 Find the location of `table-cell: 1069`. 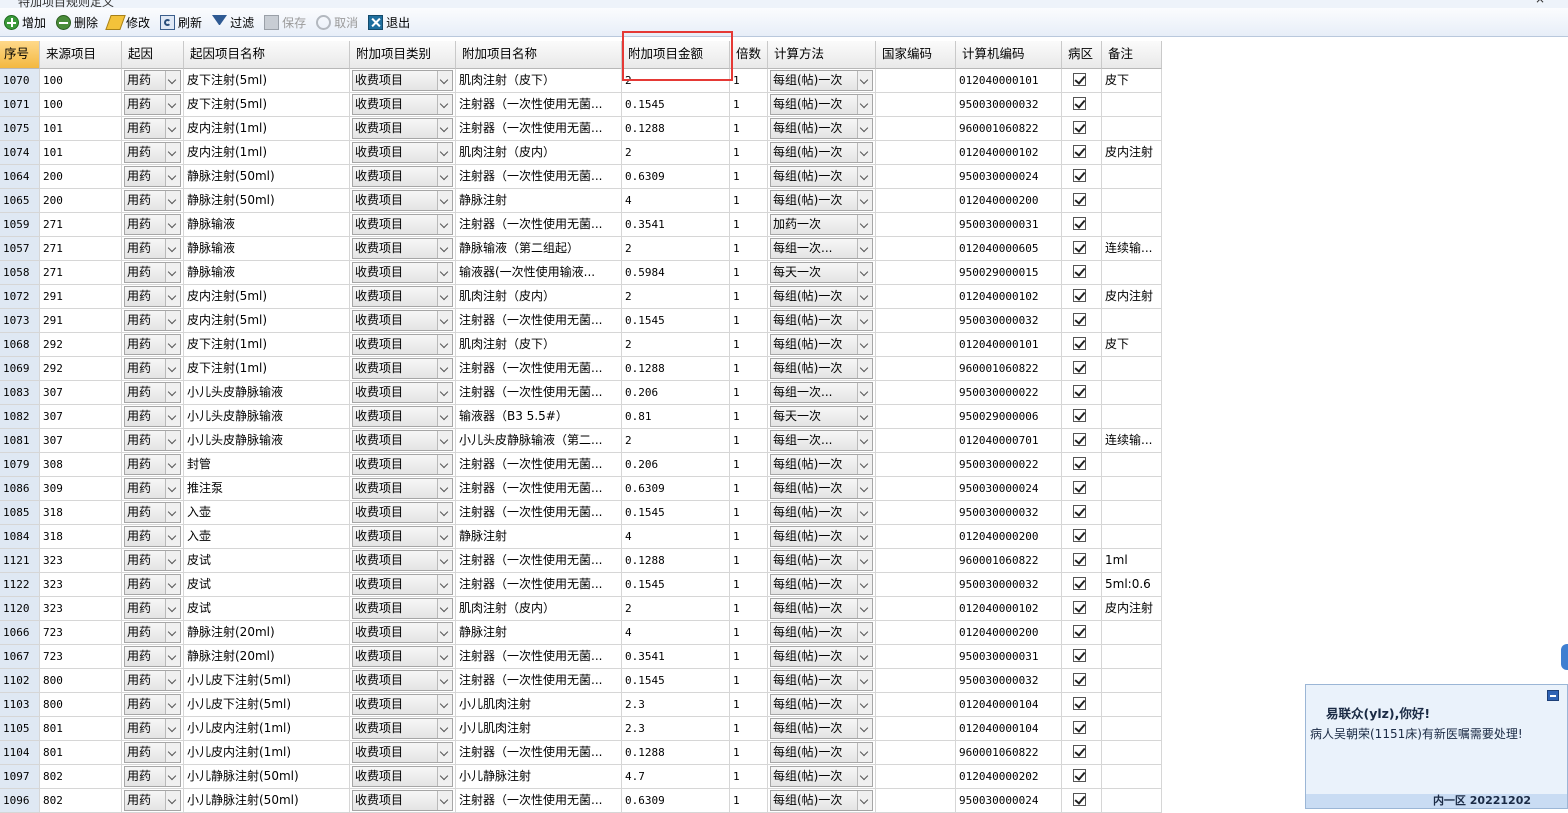

table-cell: 1069 is located at coordinates (20, 369).